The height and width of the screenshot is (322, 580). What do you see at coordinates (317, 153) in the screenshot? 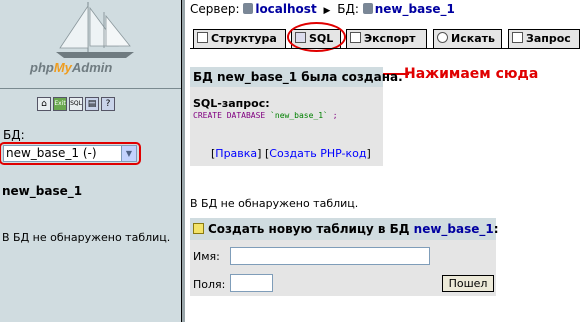
I see `create-php-link: Создать PHP-код` at bounding box center [317, 153].